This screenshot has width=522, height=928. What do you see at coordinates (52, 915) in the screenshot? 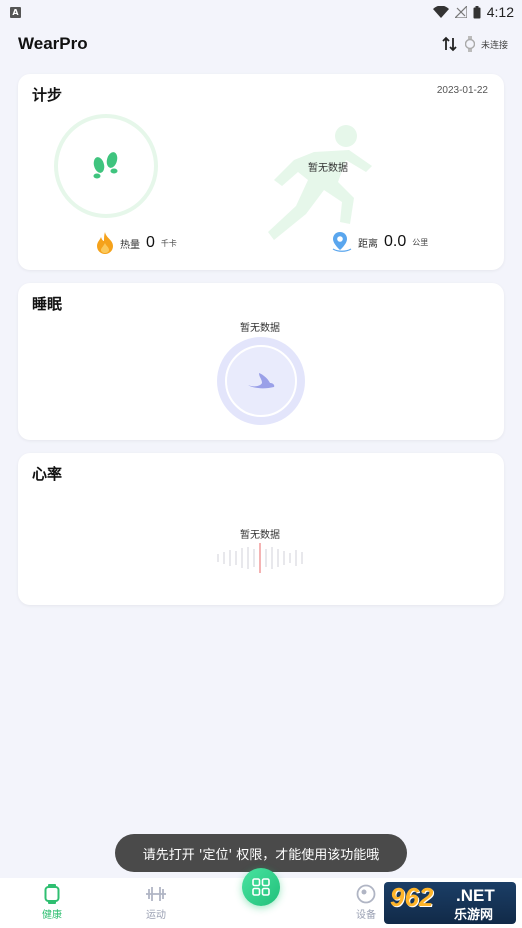
I see `nav-label-health: 健康` at bounding box center [52, 915].